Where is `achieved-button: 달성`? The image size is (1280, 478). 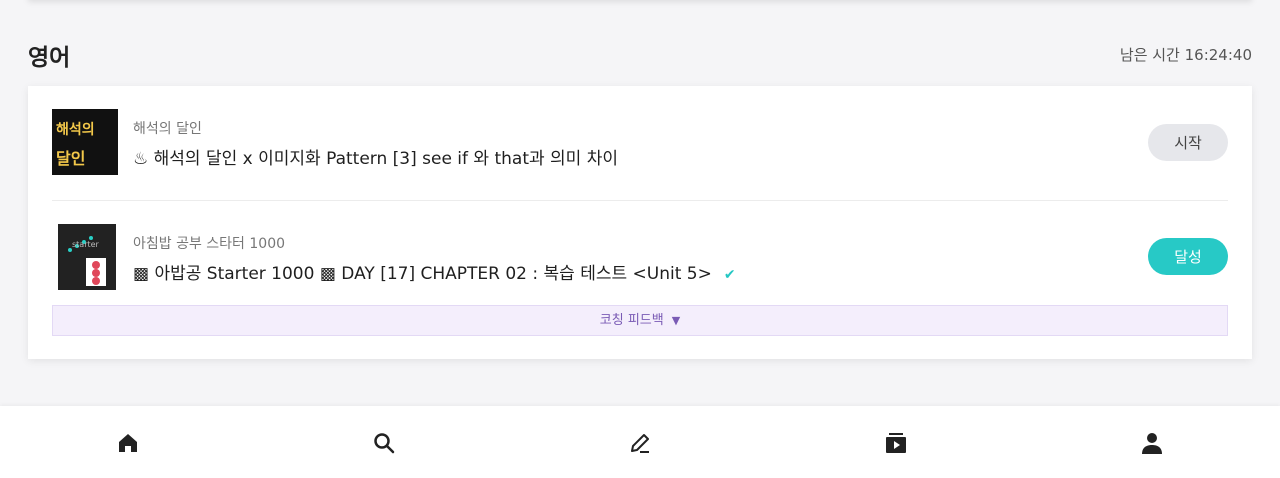
achieved-button: 달성 is located at coordinates (1188, 256).